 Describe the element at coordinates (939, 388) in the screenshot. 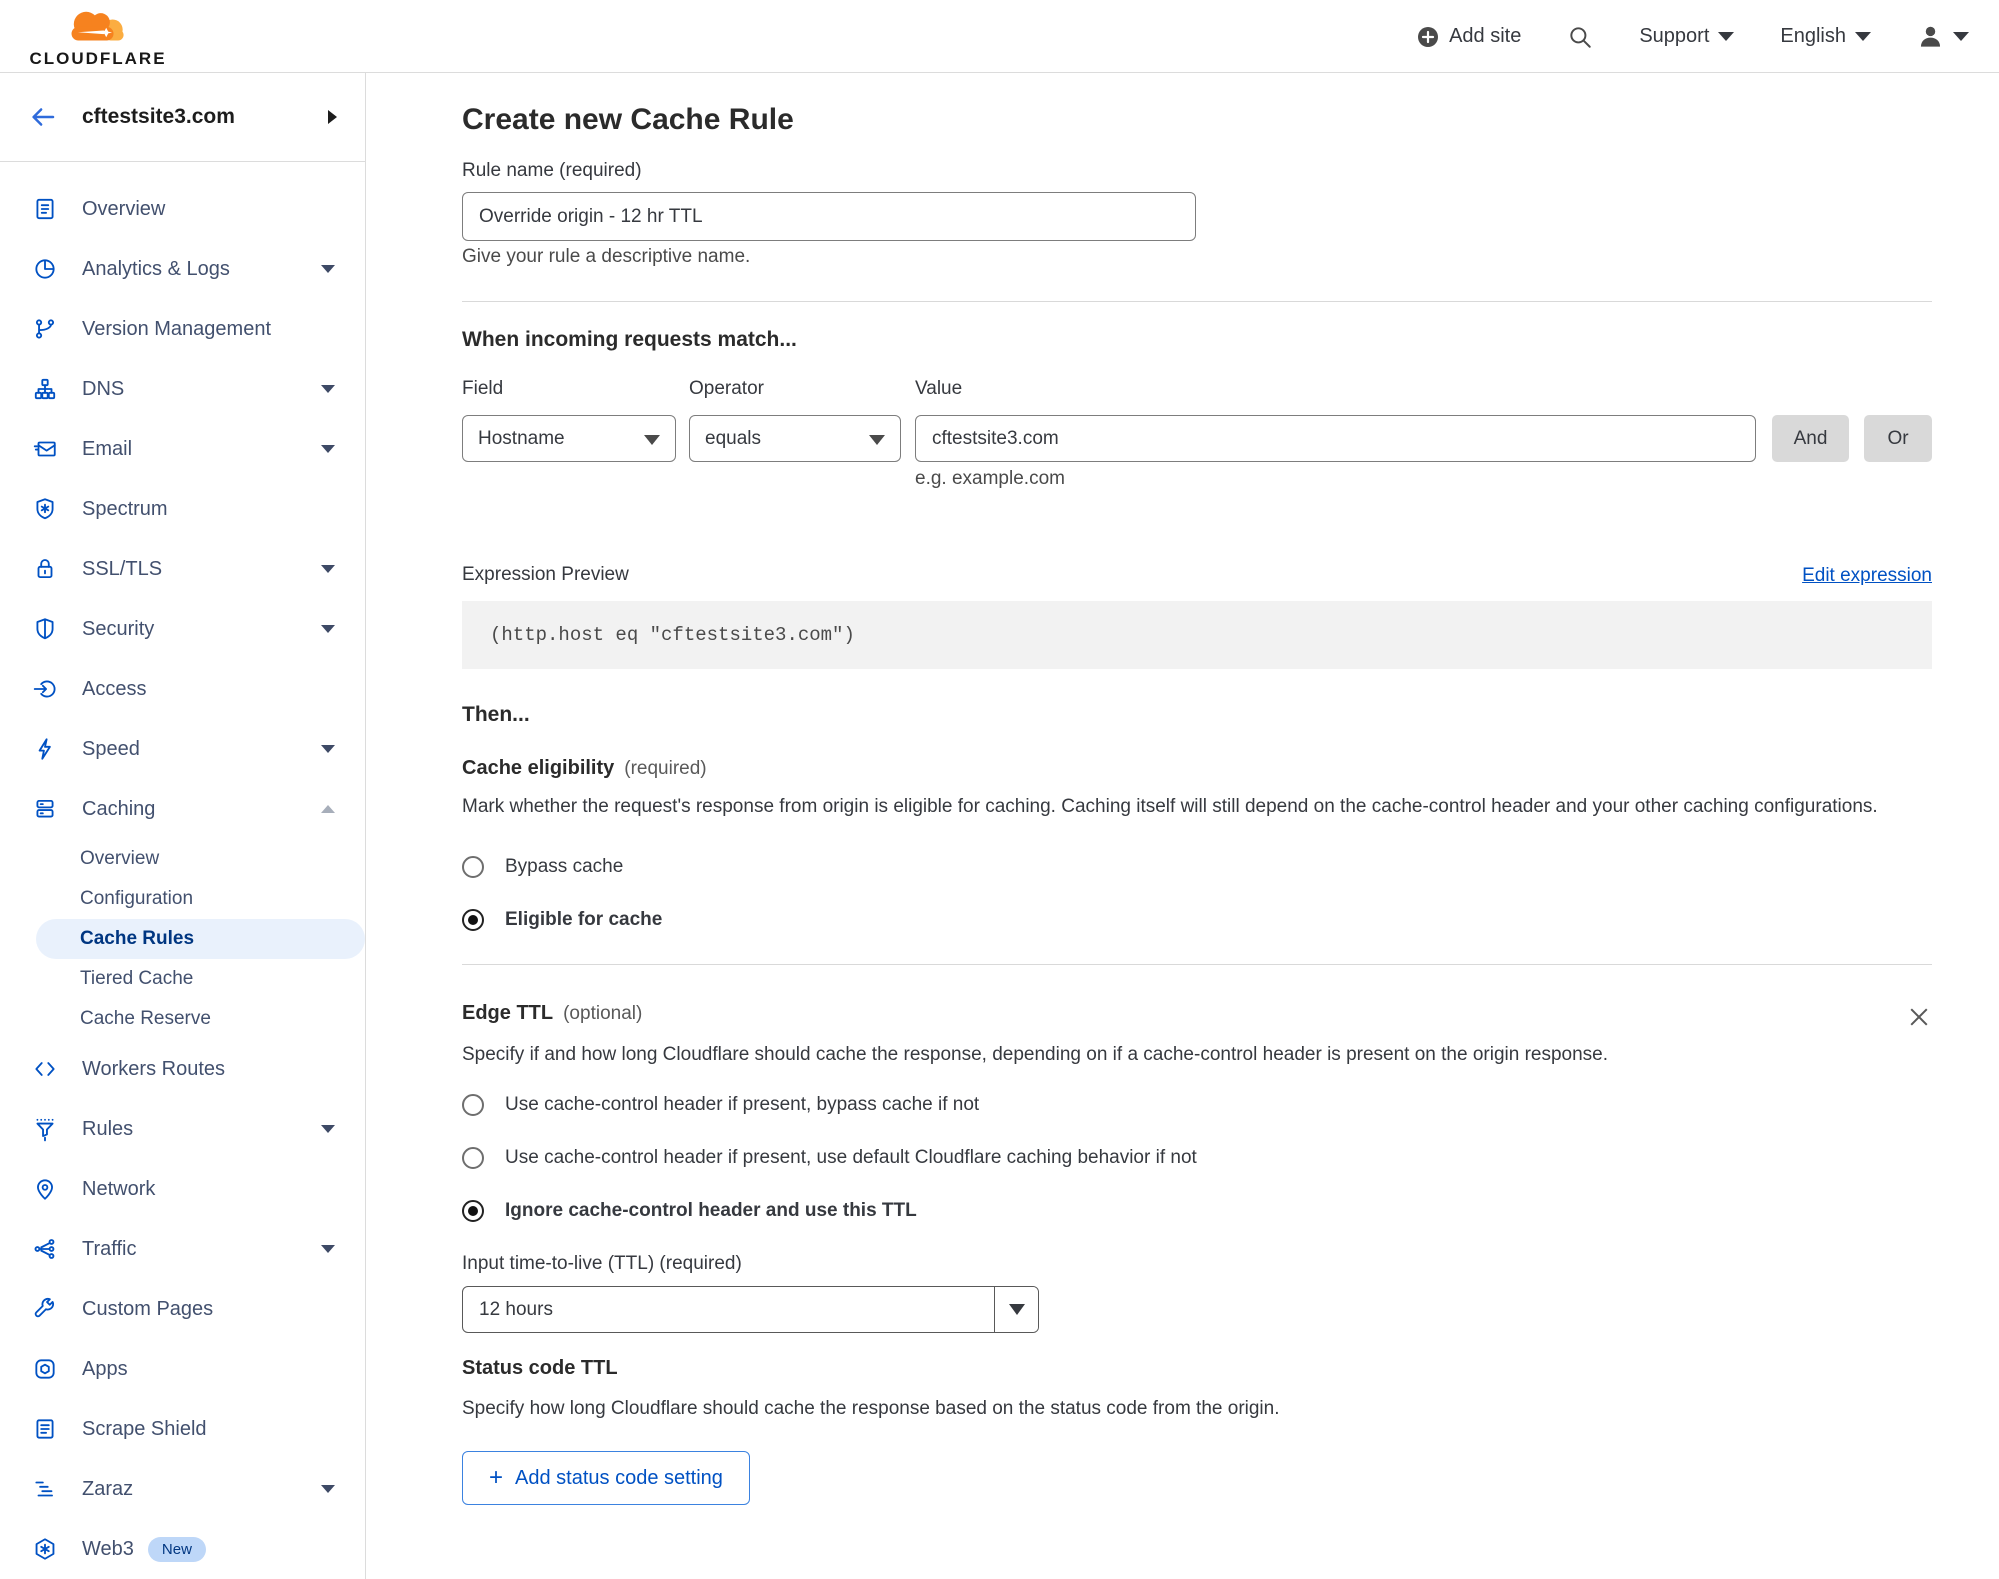

I see `value-label: Value` at that location.